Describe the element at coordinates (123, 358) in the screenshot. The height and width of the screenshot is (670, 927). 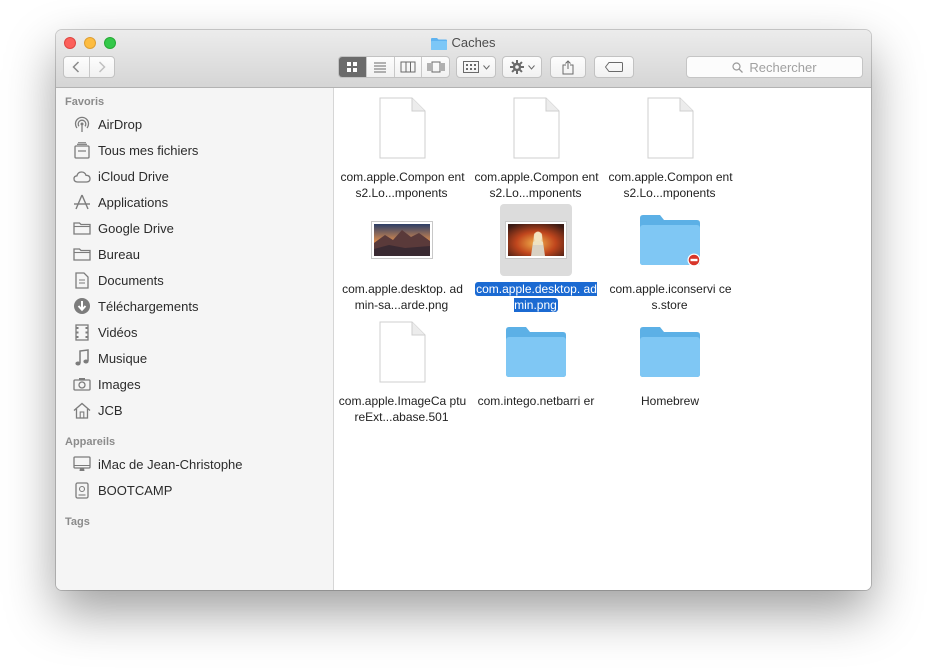
I see `sidebar-item-label: Musique` at that location.